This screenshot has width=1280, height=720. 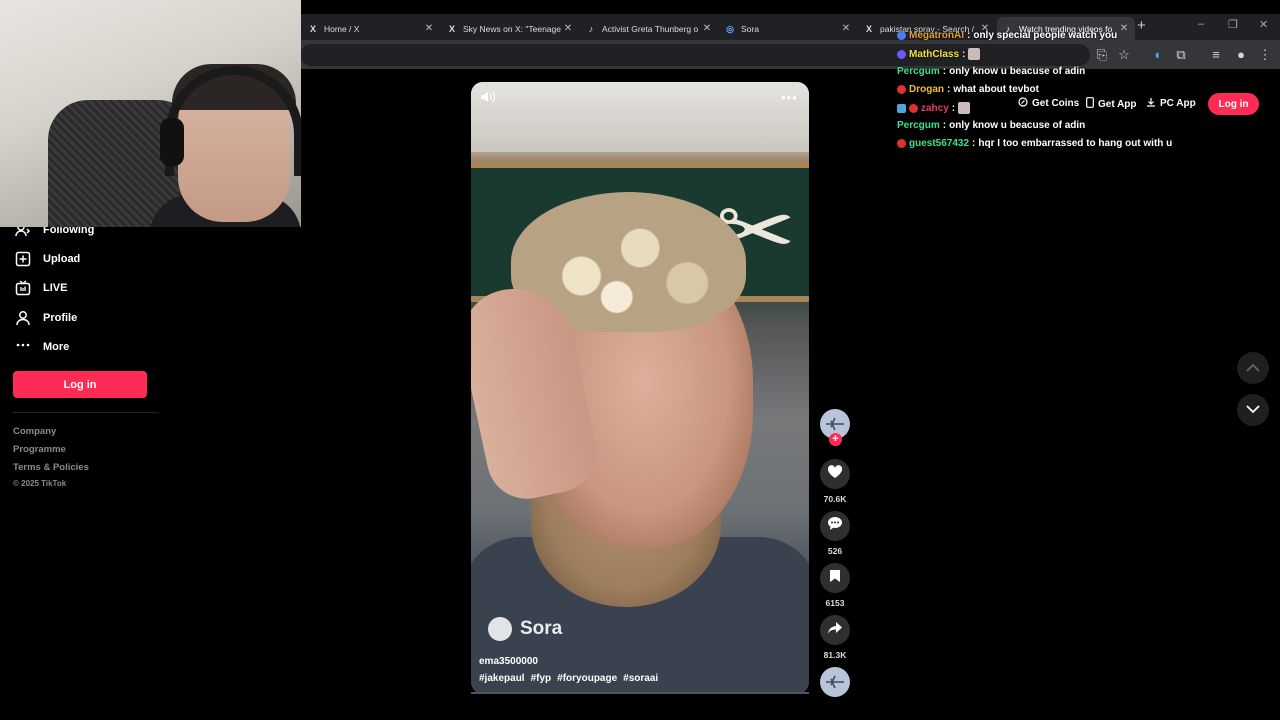 What do you see at coordinates (835, 630) in the screenshot?
I see `share-button` at bounding box center [835, 630].